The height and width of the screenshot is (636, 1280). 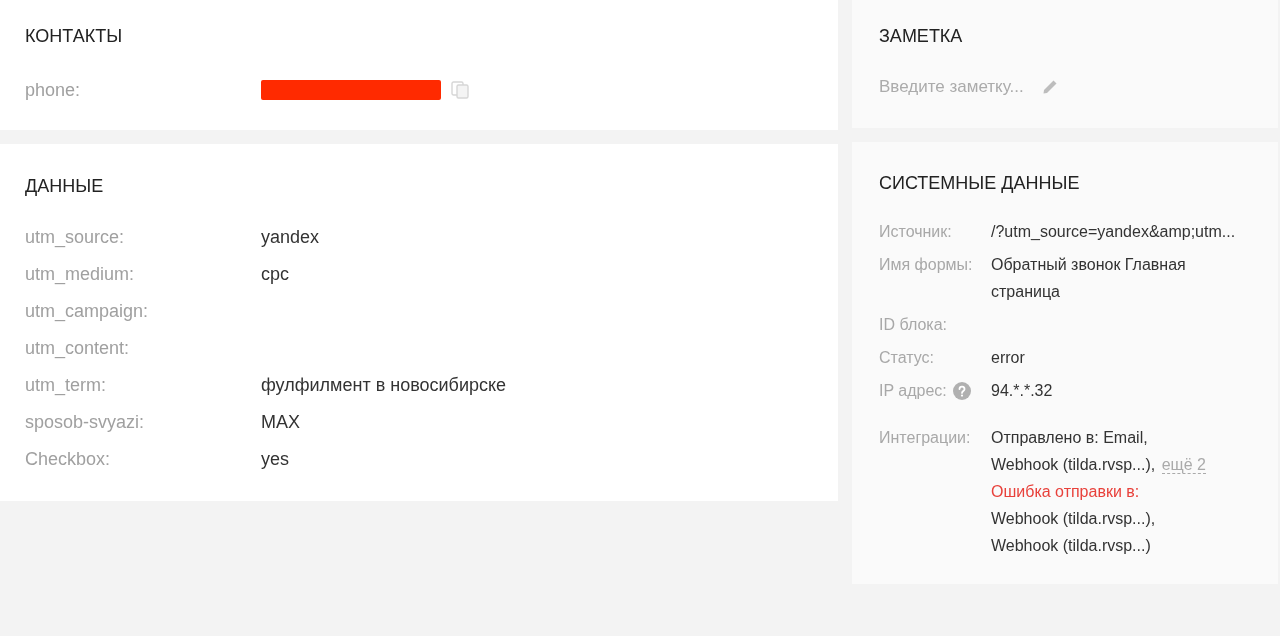 What do you see at coordinates (907, 358) in the screenshot?
I see `field-label: Статус:` at bounding box center [907, 358].